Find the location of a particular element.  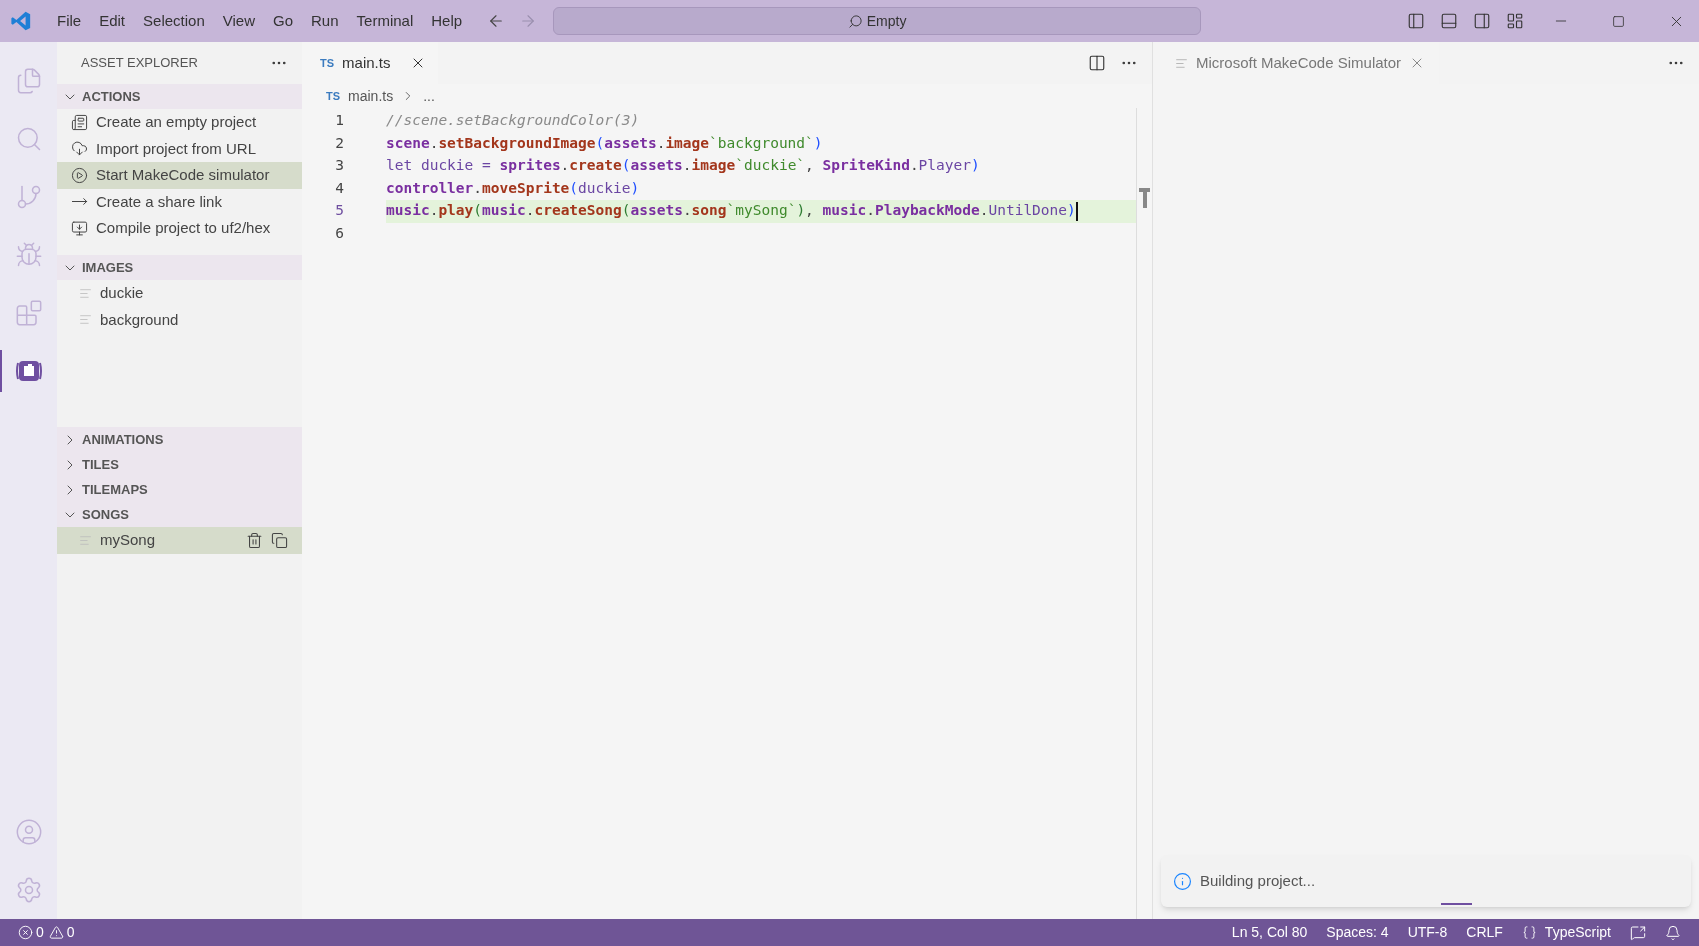

section-title: TILES is located at coordinates (100, 464).